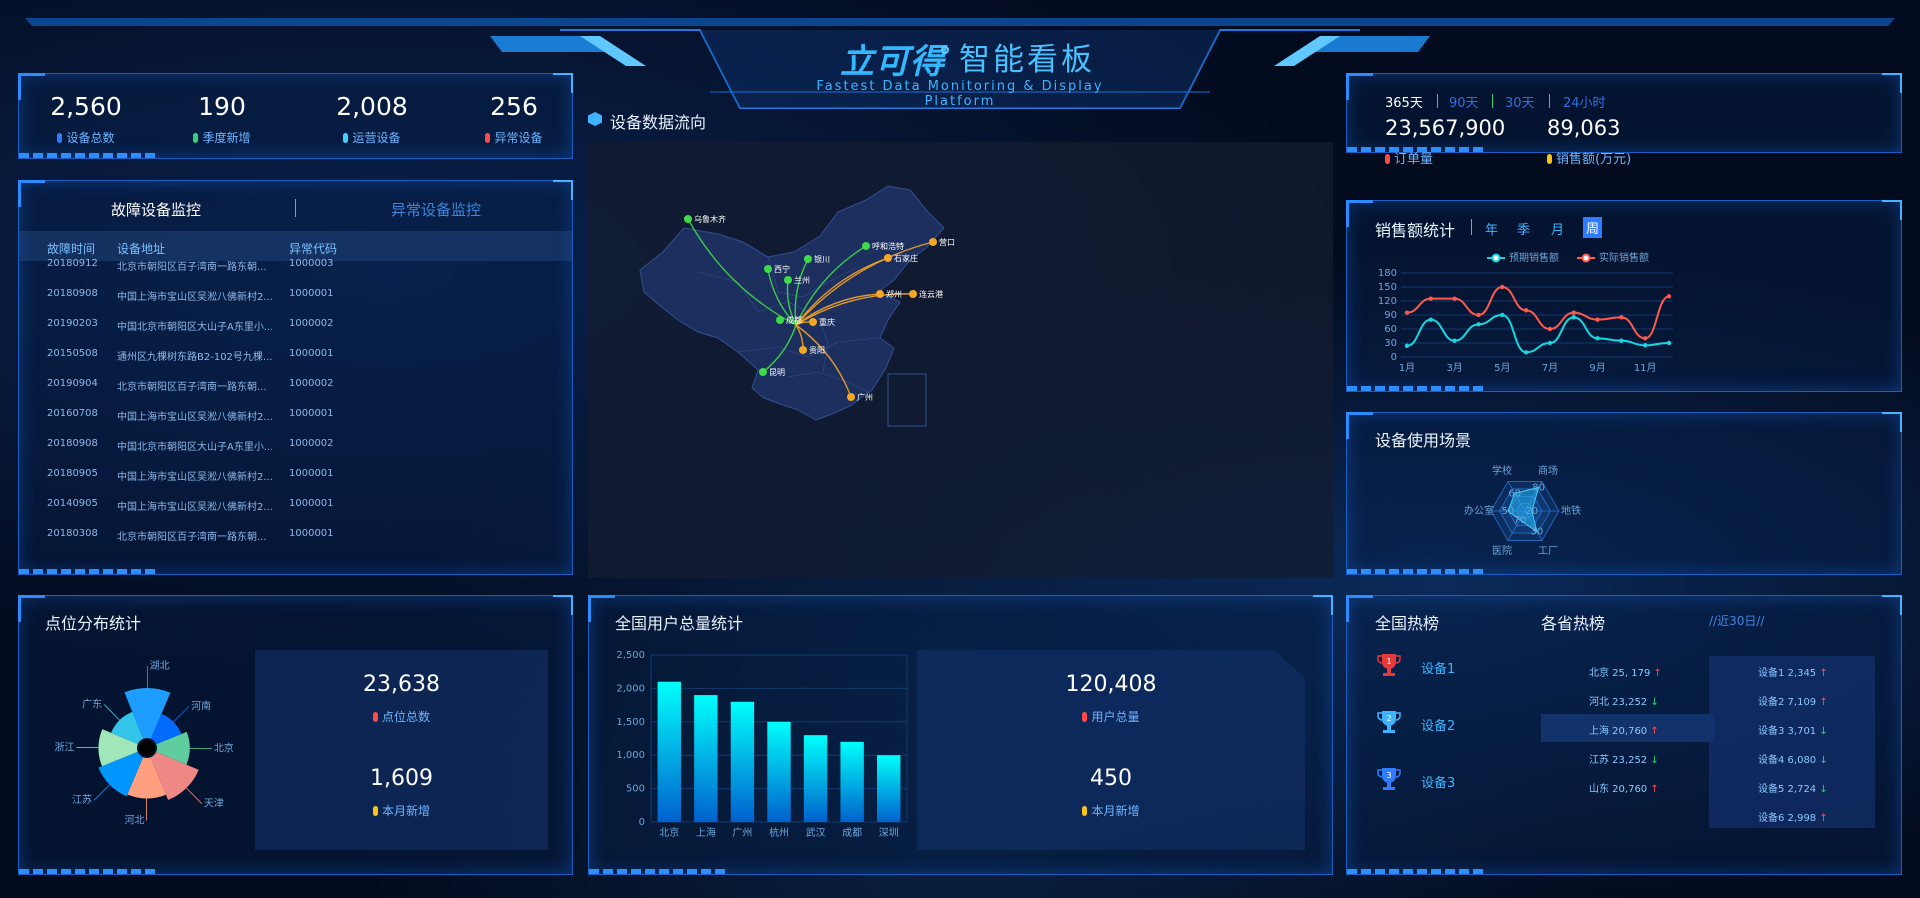  What do you see at coordinates (405, 717) in the screenshot?
I see `points-total-text: 点位总数` at bounding box center [405, 717].